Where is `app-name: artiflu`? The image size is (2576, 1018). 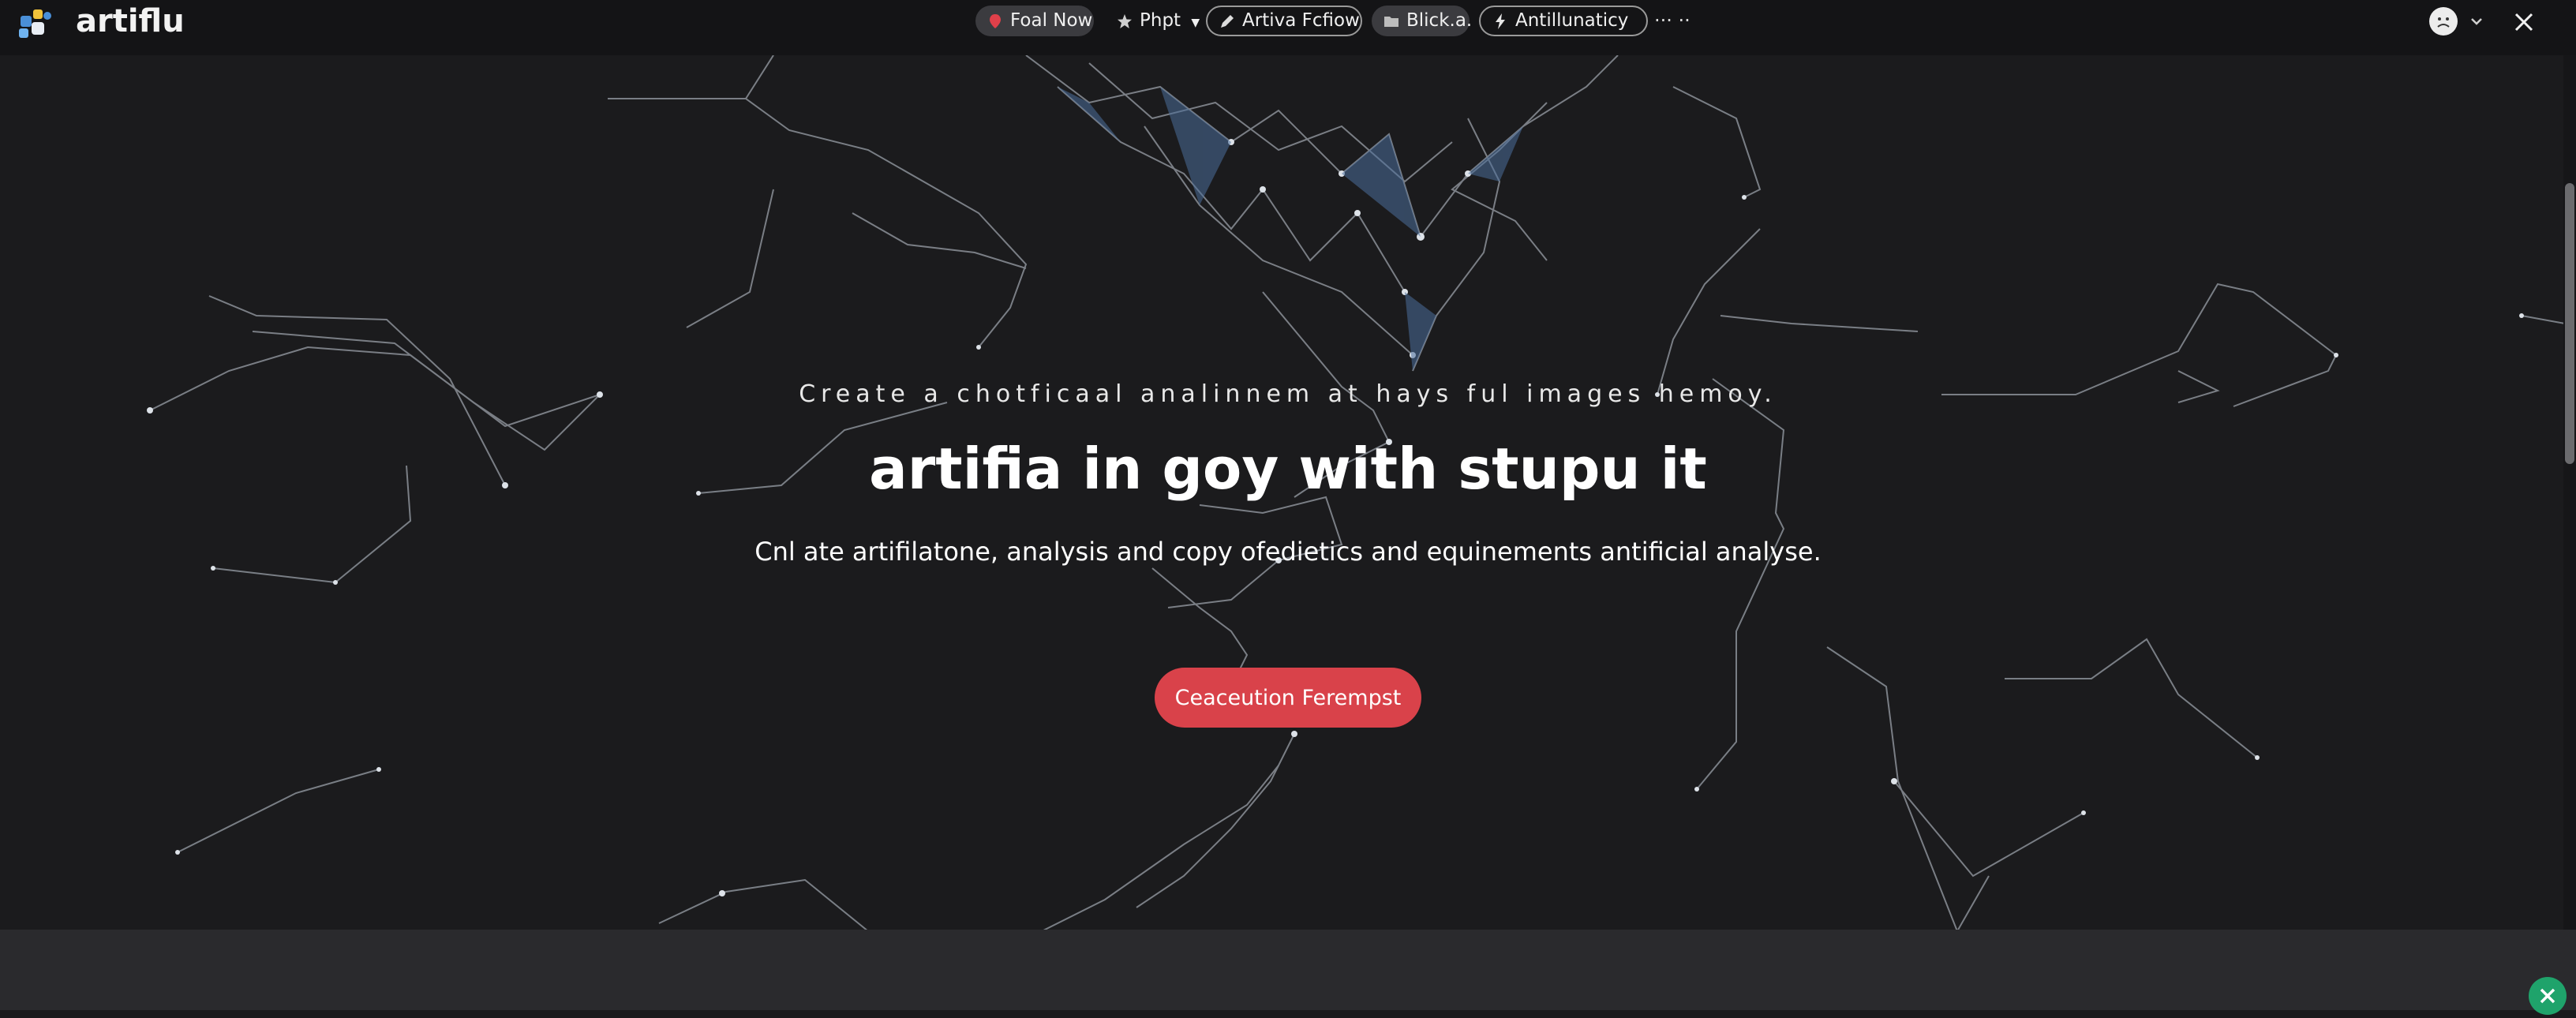
app-name: artiflu is located at coordinates (130, 21).